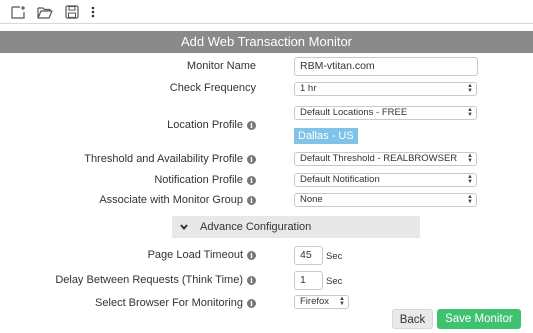 This screenshot has width=533, height=333. Describe the element at coordinates (19, 12) in the screenshot. I see `new-file-icon` at that location.